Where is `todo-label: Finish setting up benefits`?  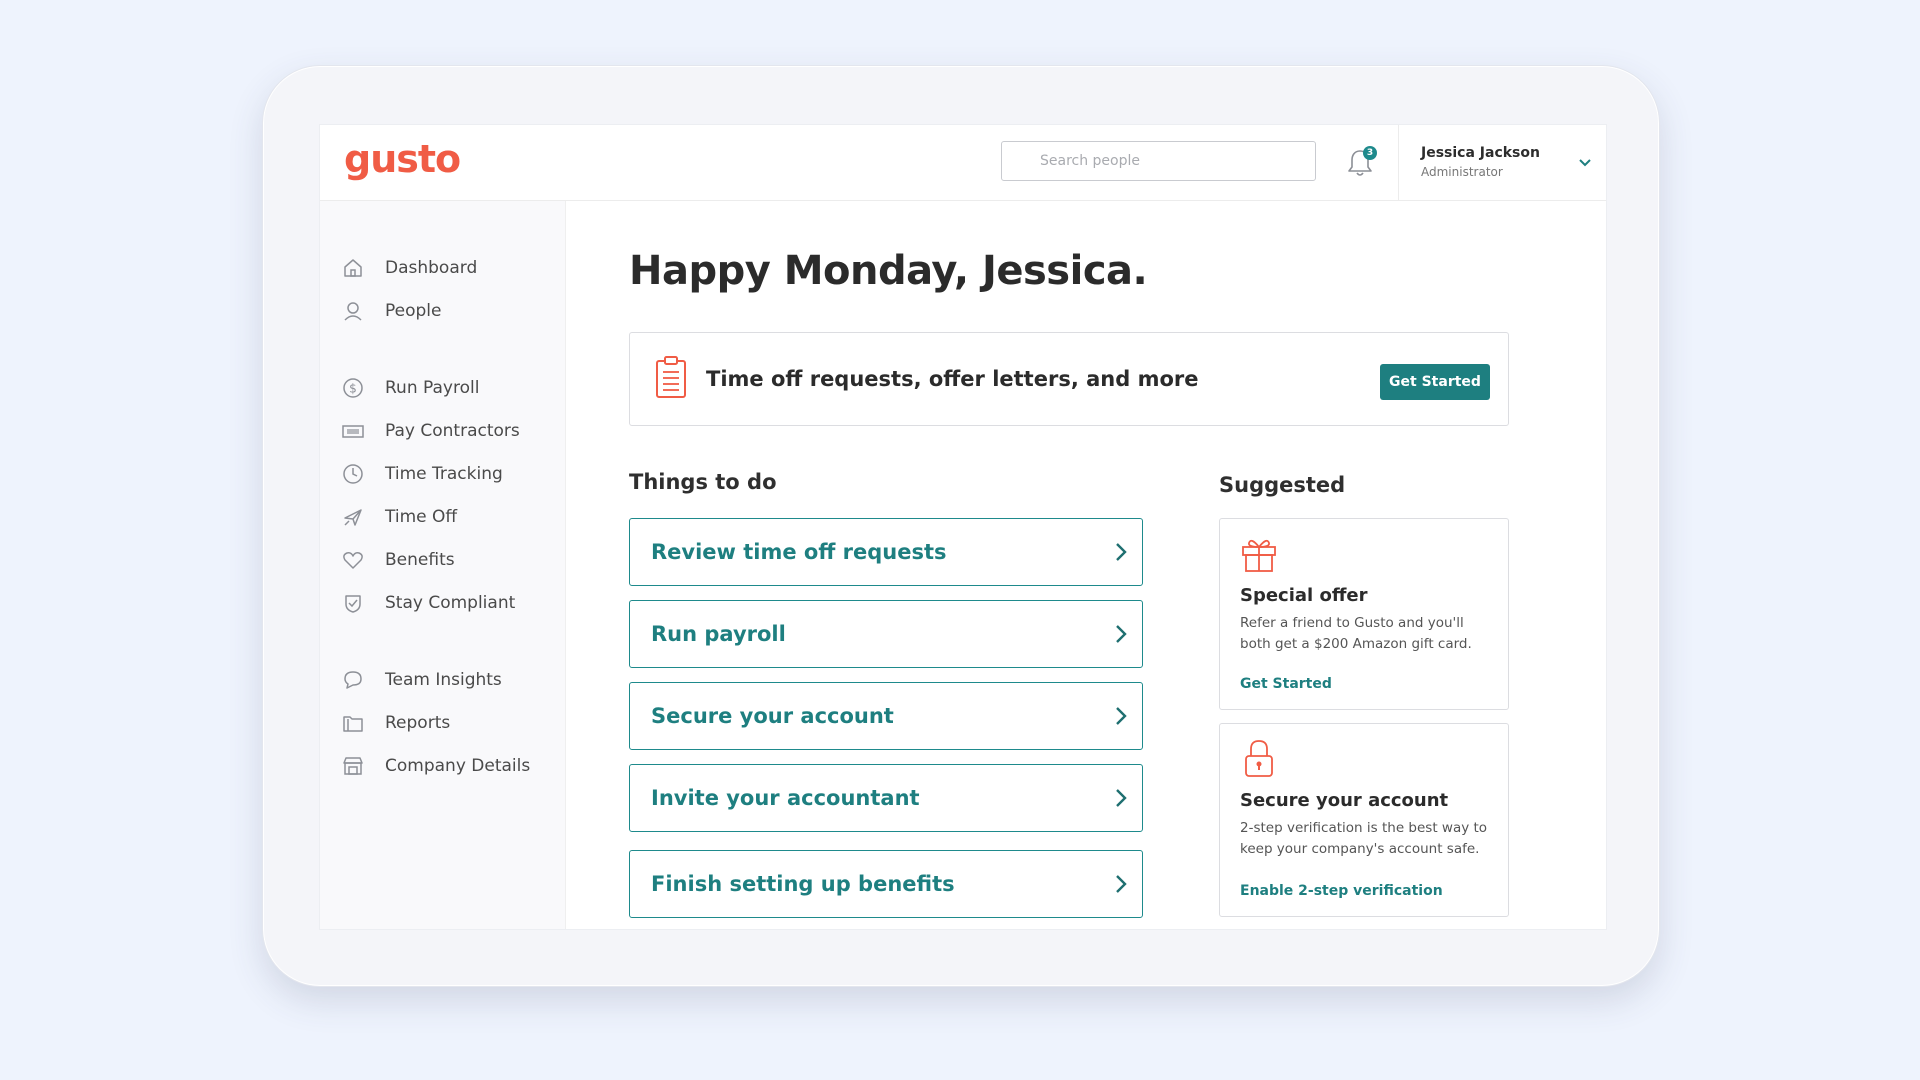
todo-label: Finish setting up benefits is located at coordinates (803, 884).